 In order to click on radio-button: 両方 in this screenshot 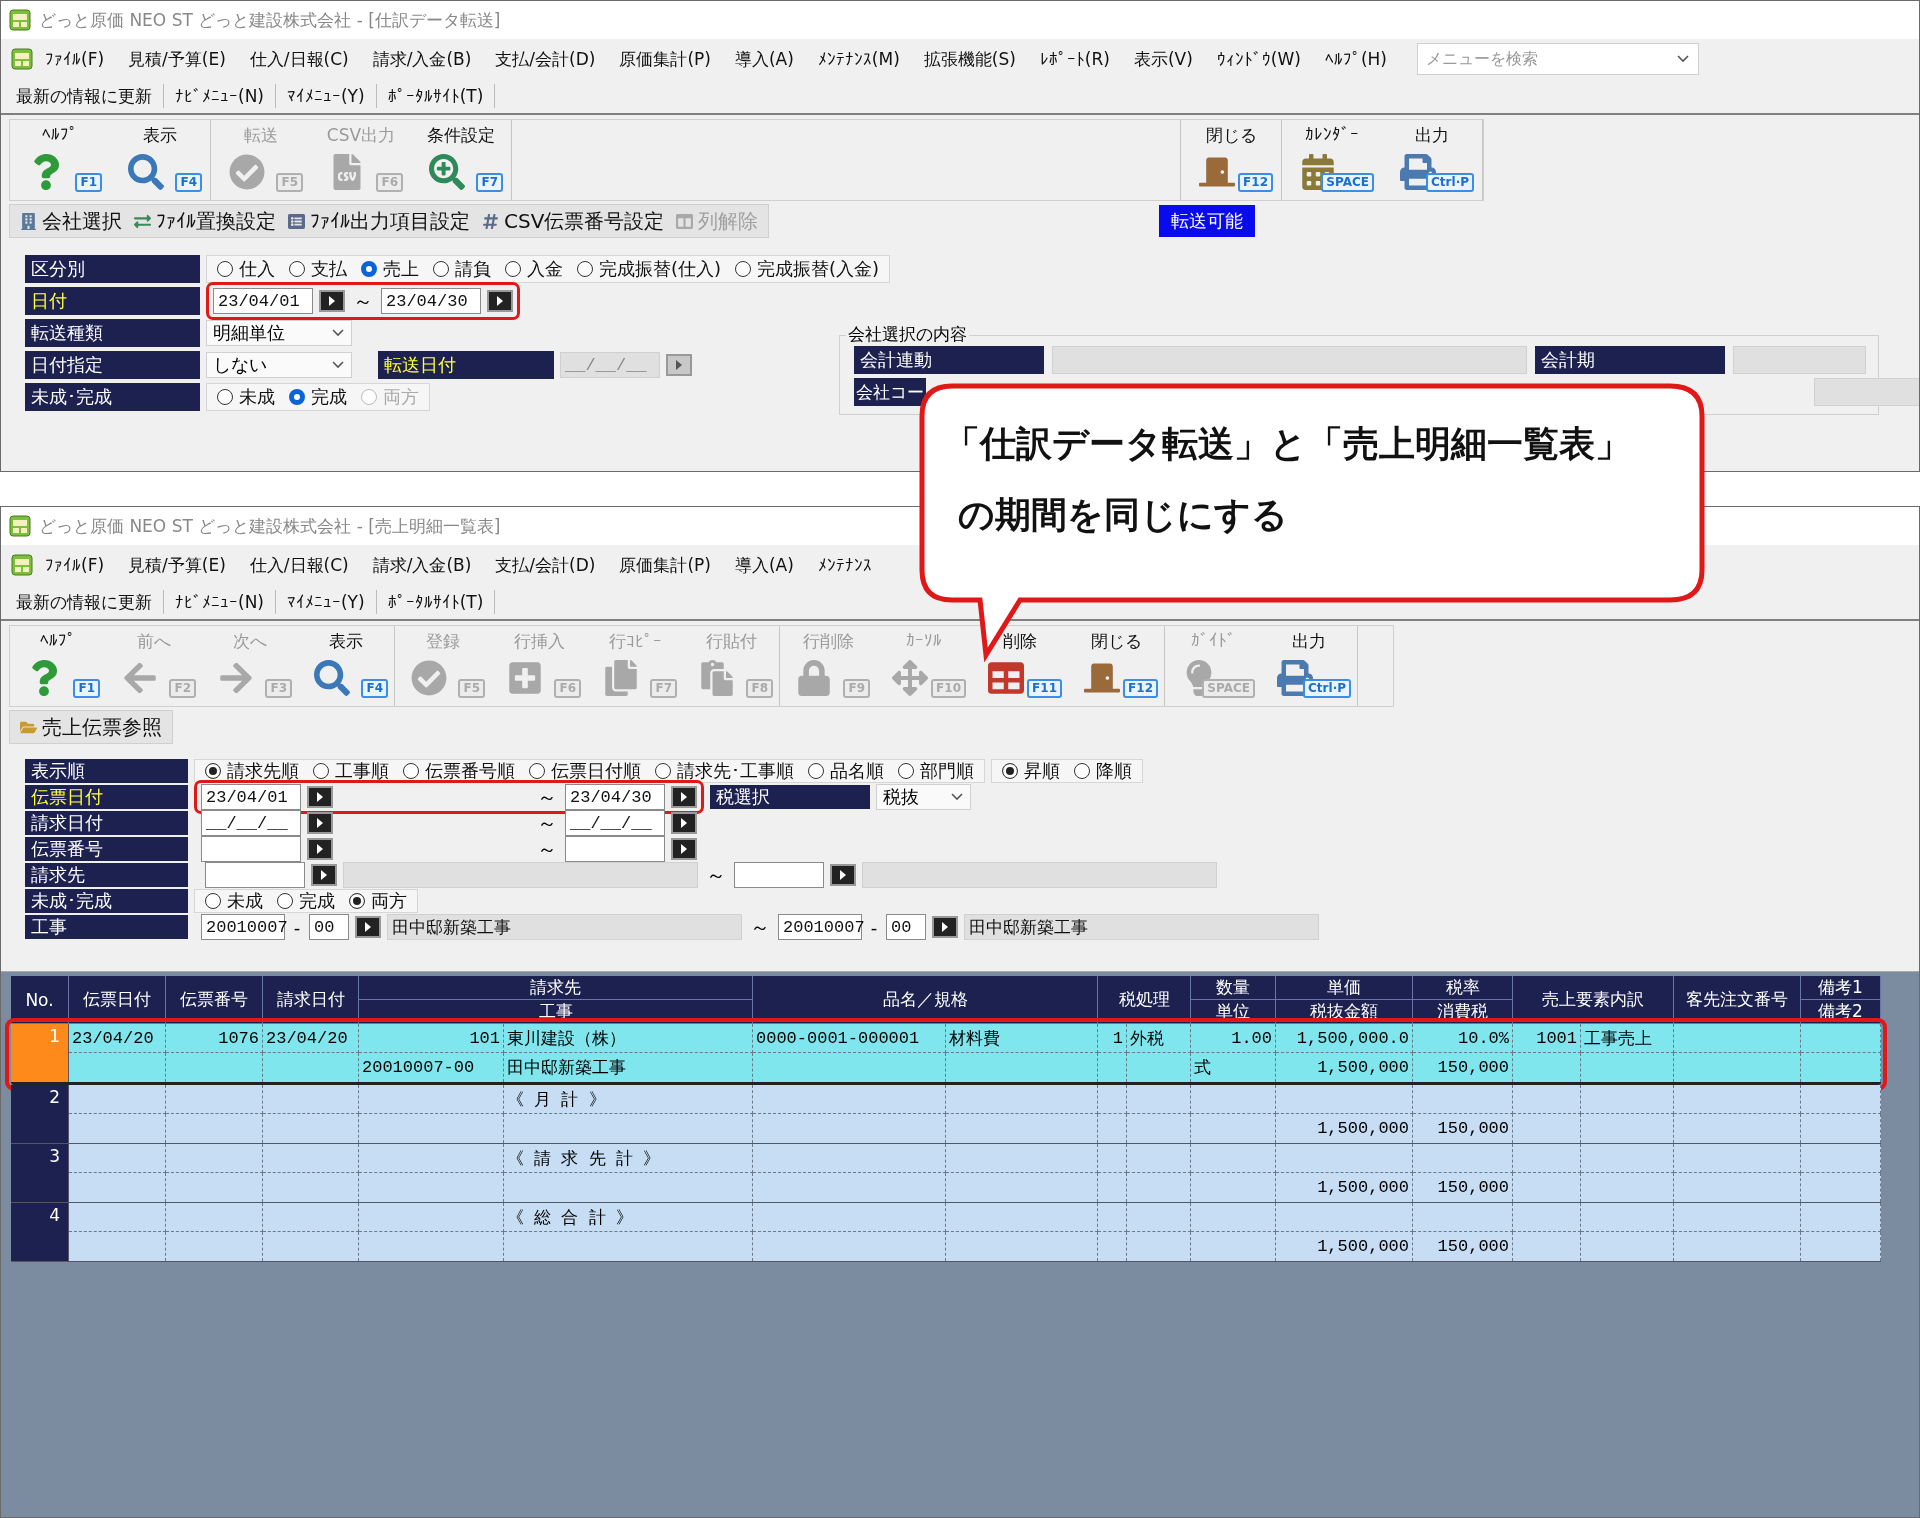, I will do `click(378, 901)`.